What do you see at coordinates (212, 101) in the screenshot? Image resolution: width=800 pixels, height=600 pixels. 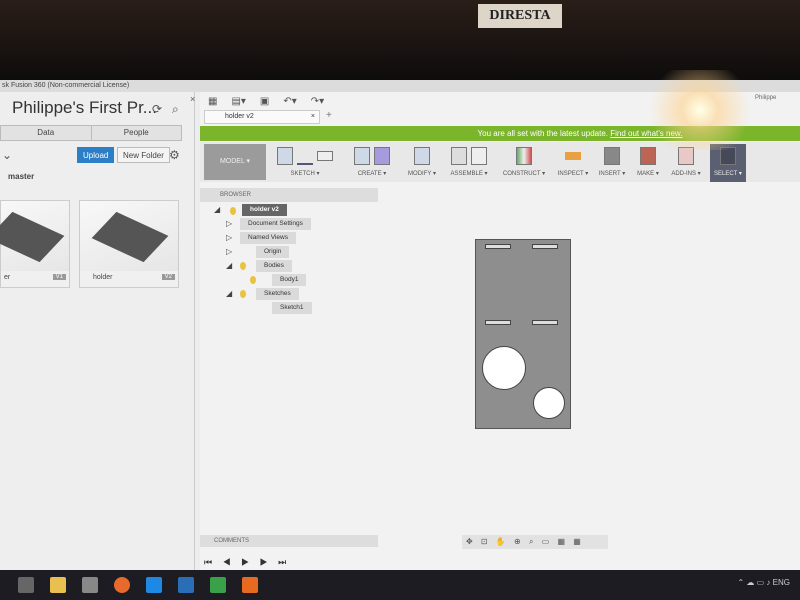 I see `grid-menu-icon: ▦` at bounding box center [212, 101].